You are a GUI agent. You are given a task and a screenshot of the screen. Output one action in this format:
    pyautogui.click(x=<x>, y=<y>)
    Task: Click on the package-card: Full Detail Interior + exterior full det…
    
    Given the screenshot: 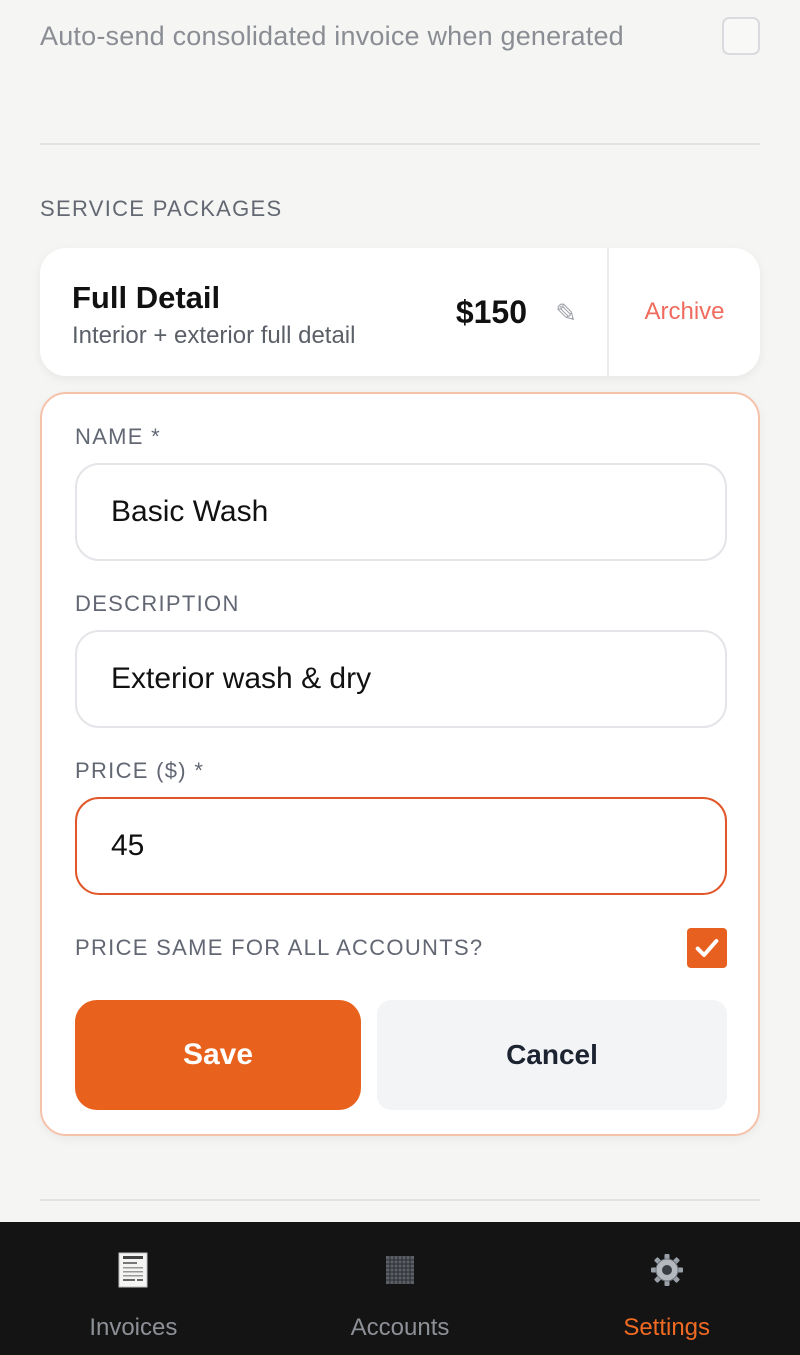 What is the action you would take?
    pyautogui.click(x=400, y=312)
    